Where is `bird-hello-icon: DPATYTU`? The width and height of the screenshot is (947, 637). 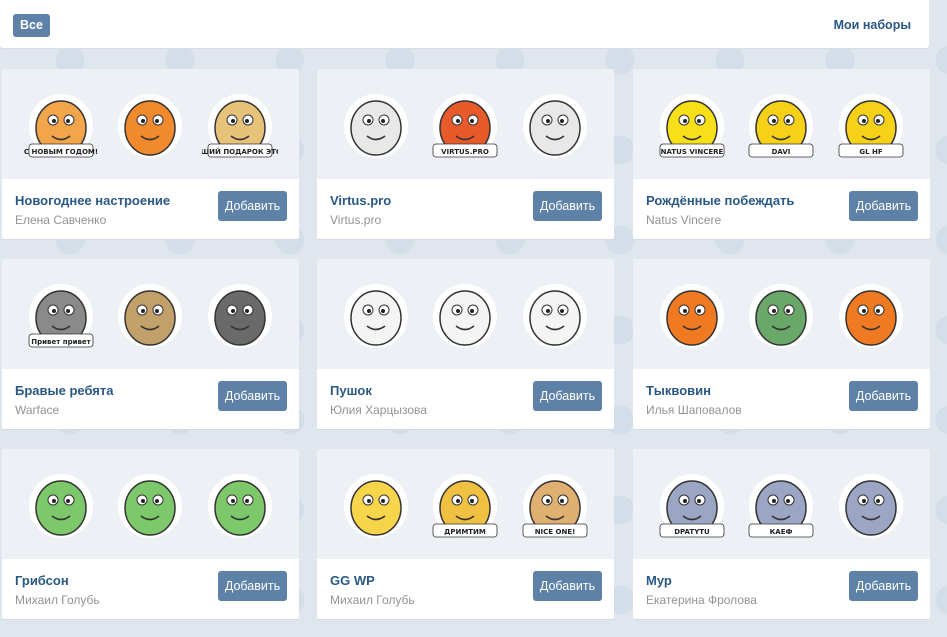
bird-hello-icon: DPATYTU is located at coordinates (692, 504).